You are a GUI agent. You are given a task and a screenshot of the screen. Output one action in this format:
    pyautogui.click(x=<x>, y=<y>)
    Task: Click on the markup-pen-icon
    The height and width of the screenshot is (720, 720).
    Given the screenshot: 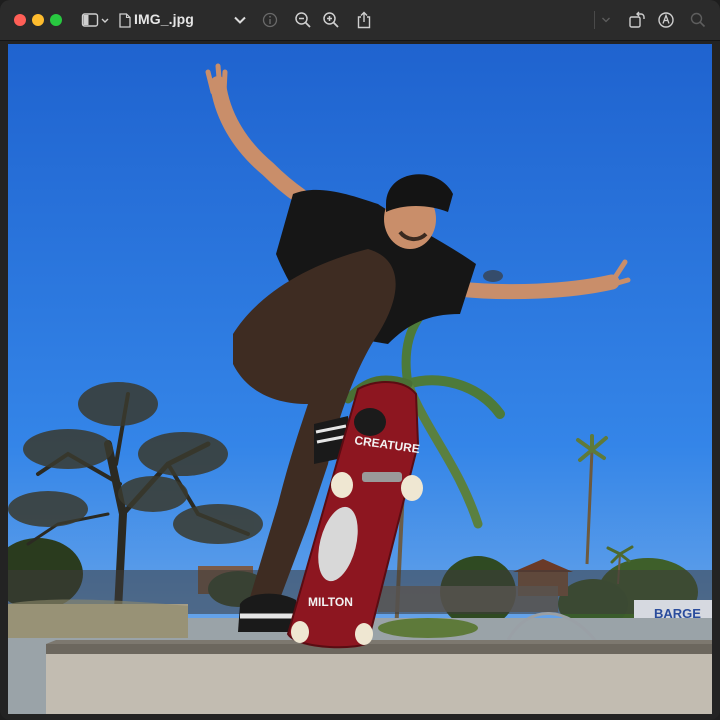 What is the action you would take?
    pyautogui.click(x=666, y=20)
    